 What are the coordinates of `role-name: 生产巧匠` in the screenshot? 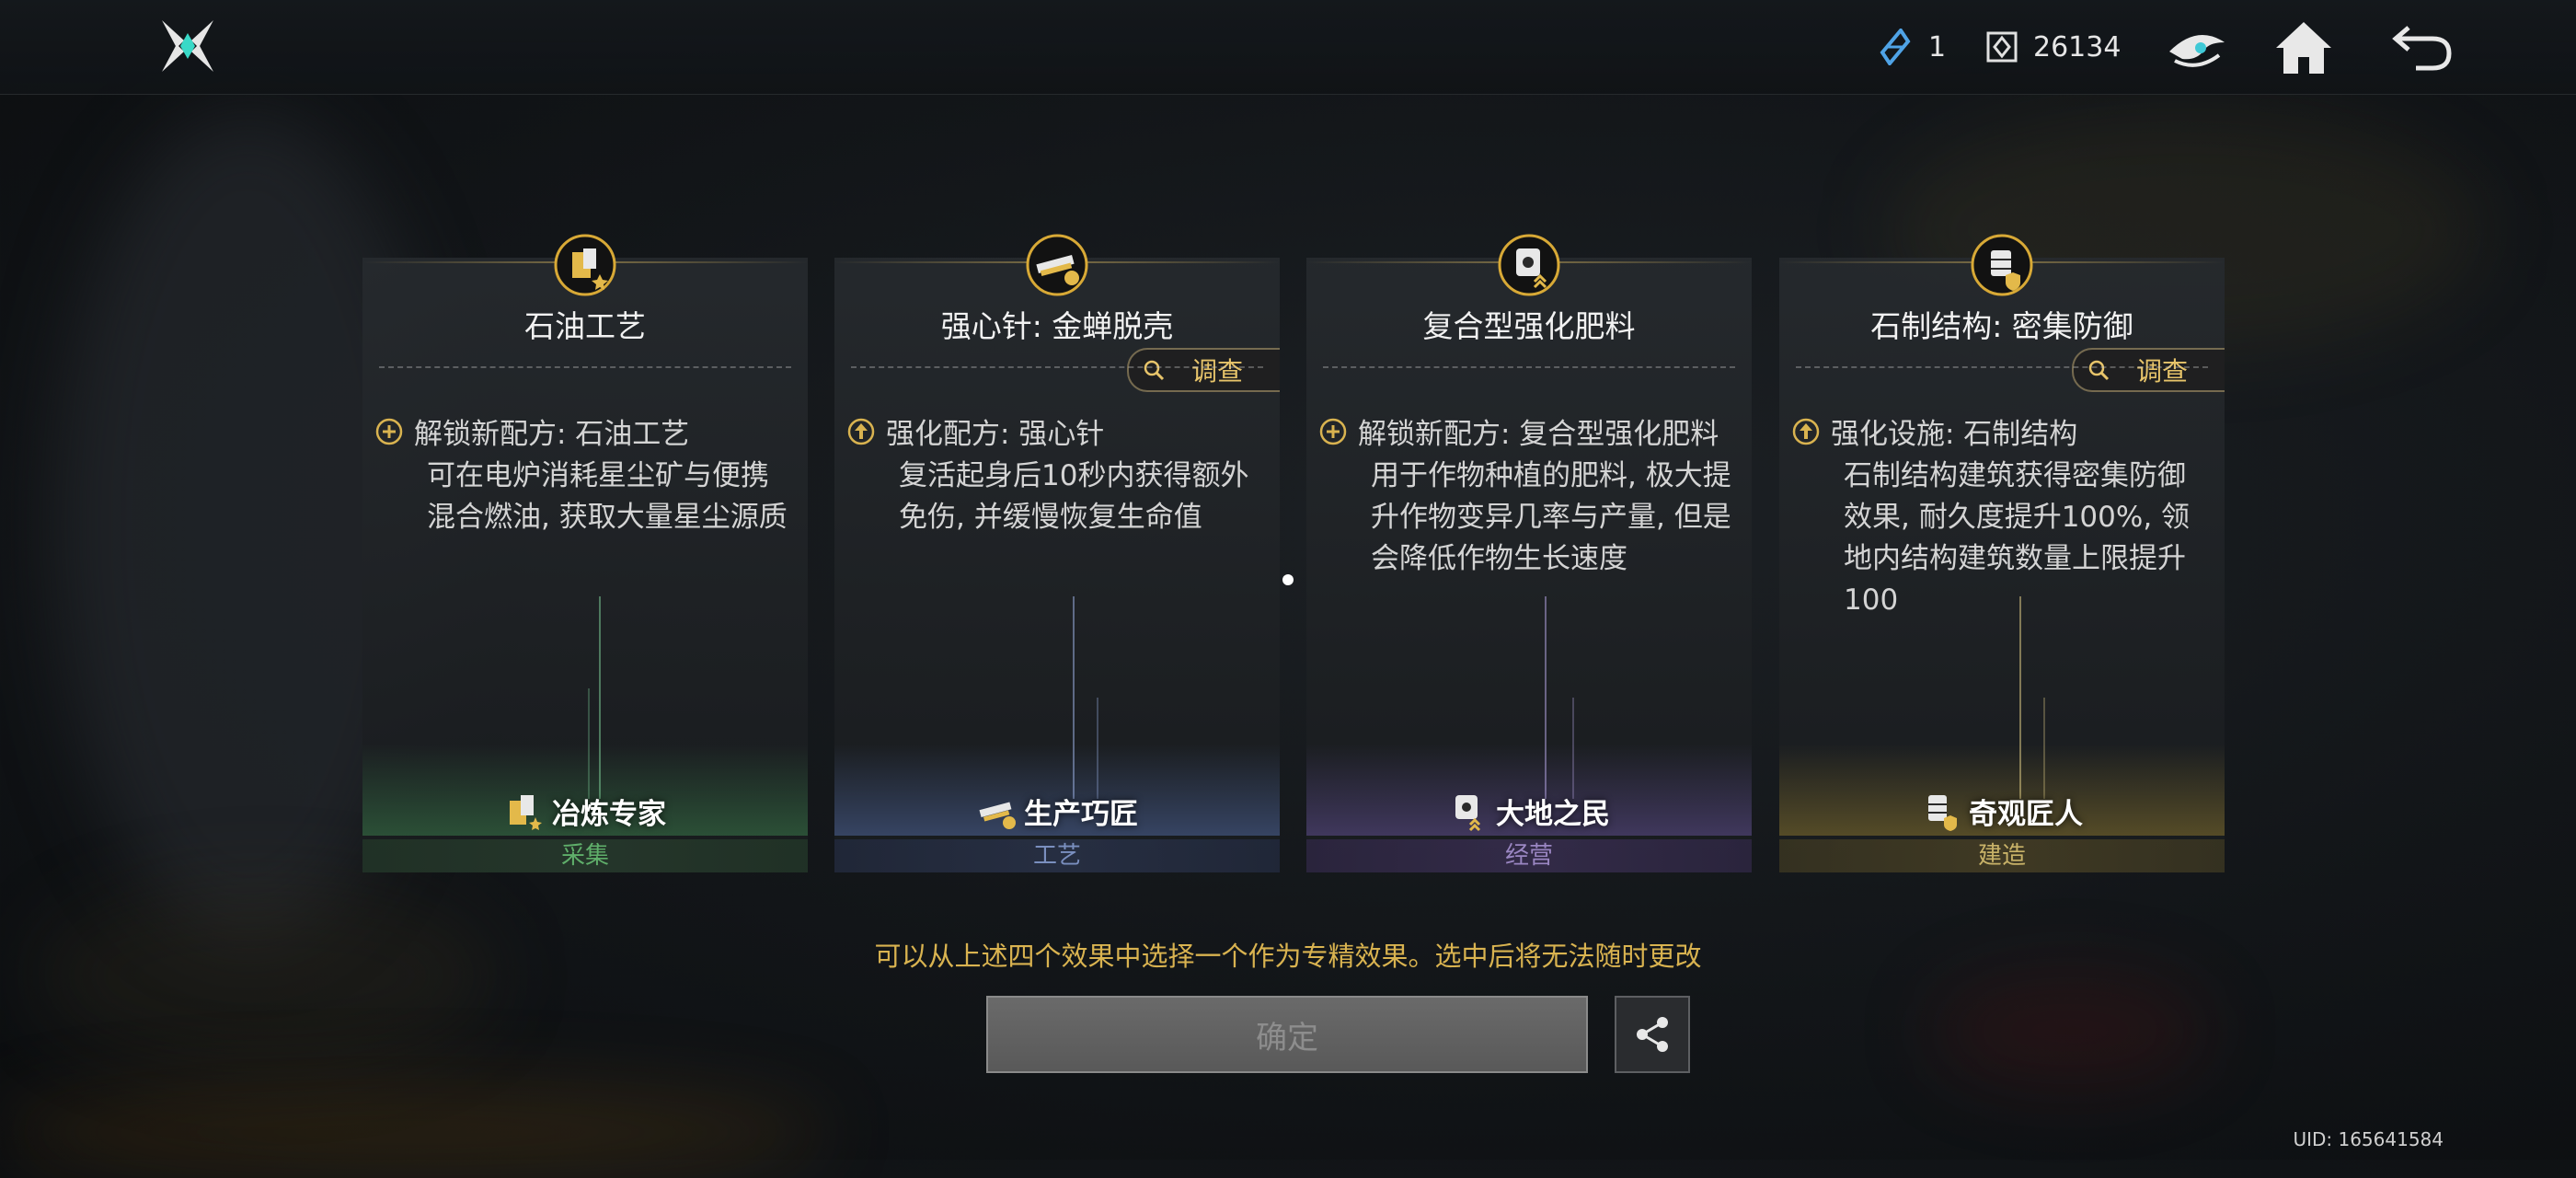 It's located at (1081, 814).